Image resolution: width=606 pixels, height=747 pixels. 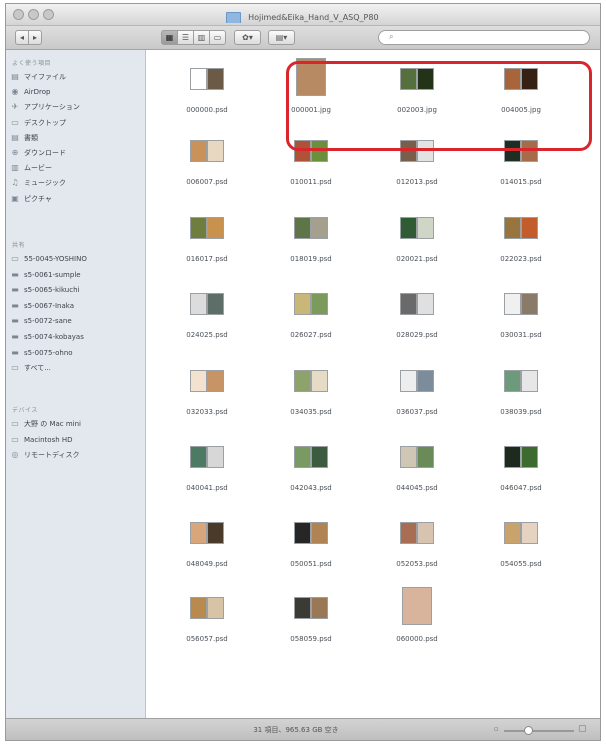 I want to click on highlight-annotation, so click(x=439, y=106).